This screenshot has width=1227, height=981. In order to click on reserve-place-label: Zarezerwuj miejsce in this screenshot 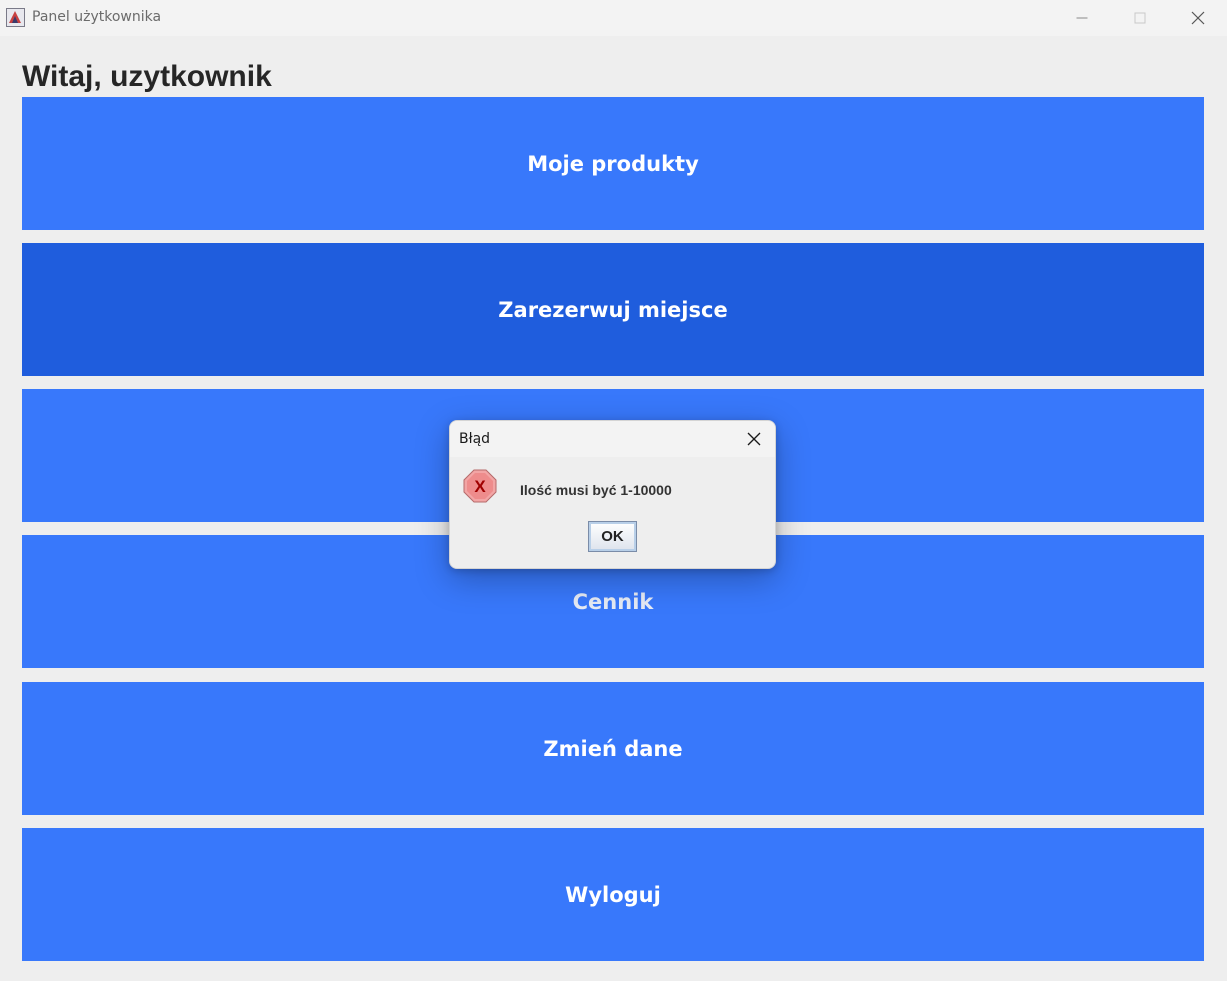, I will do `click(613, 309)`.